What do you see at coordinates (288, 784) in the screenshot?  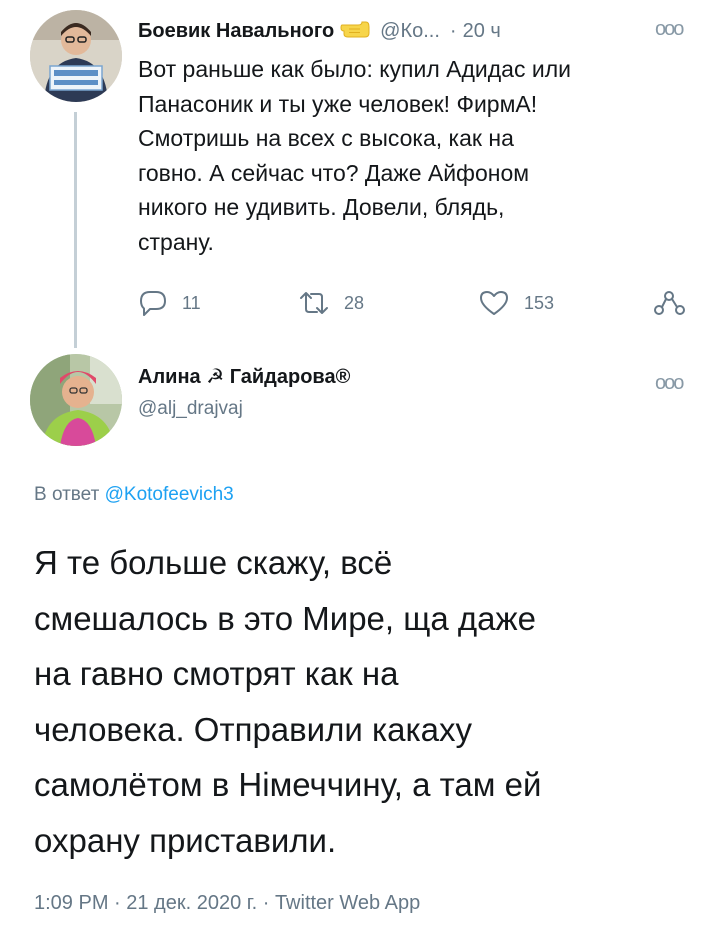 I see `tweet2-line: самолётом в Німеччину, а там ей` at bounding box center [288, 784].